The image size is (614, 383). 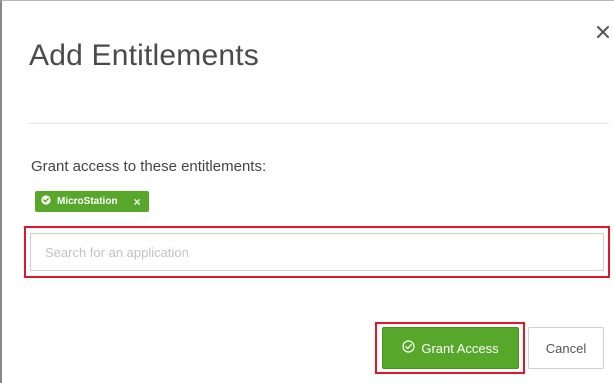 What do you see at coordinates (566, 348) in the screenshot?
I see `cancel-button: Cancel` at bounding box center [566, 348].